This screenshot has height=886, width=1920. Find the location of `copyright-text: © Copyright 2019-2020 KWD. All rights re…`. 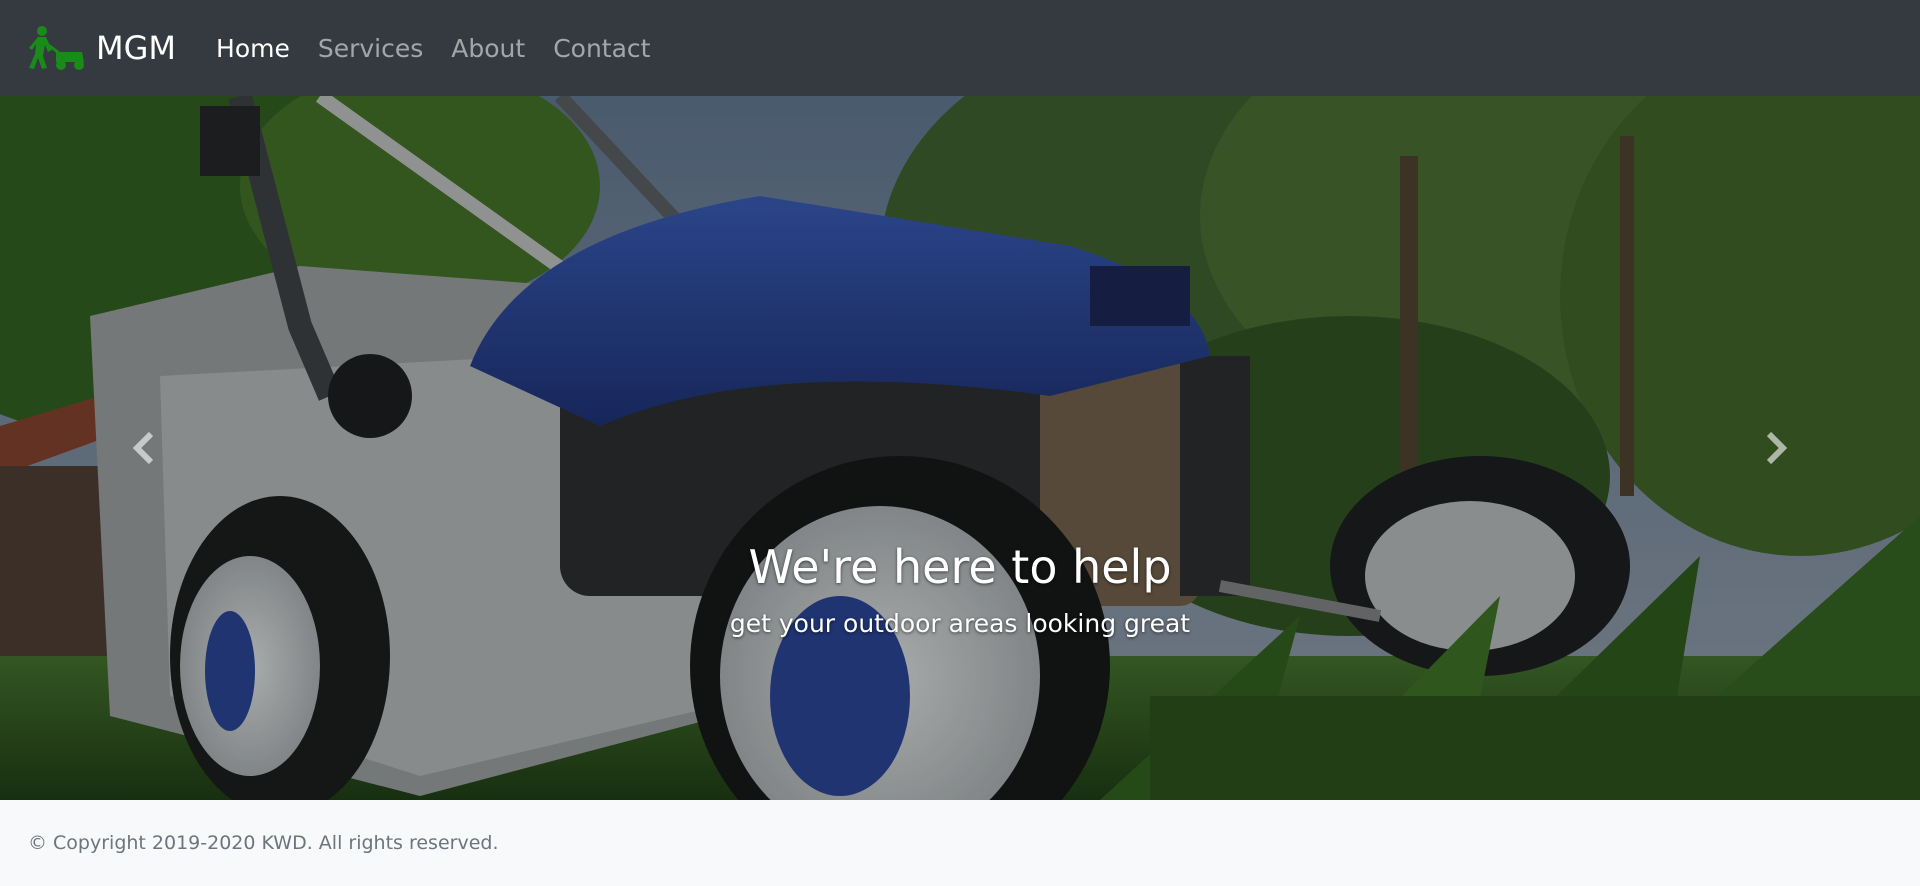

copyright-text: © Copyright 2019-2020 KWD. All rights re… is located at coordinates (263, 843).